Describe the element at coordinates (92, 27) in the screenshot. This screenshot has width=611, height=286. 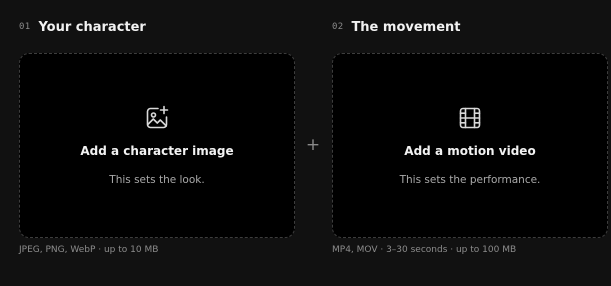
I see `step-title: Your character` at that location.